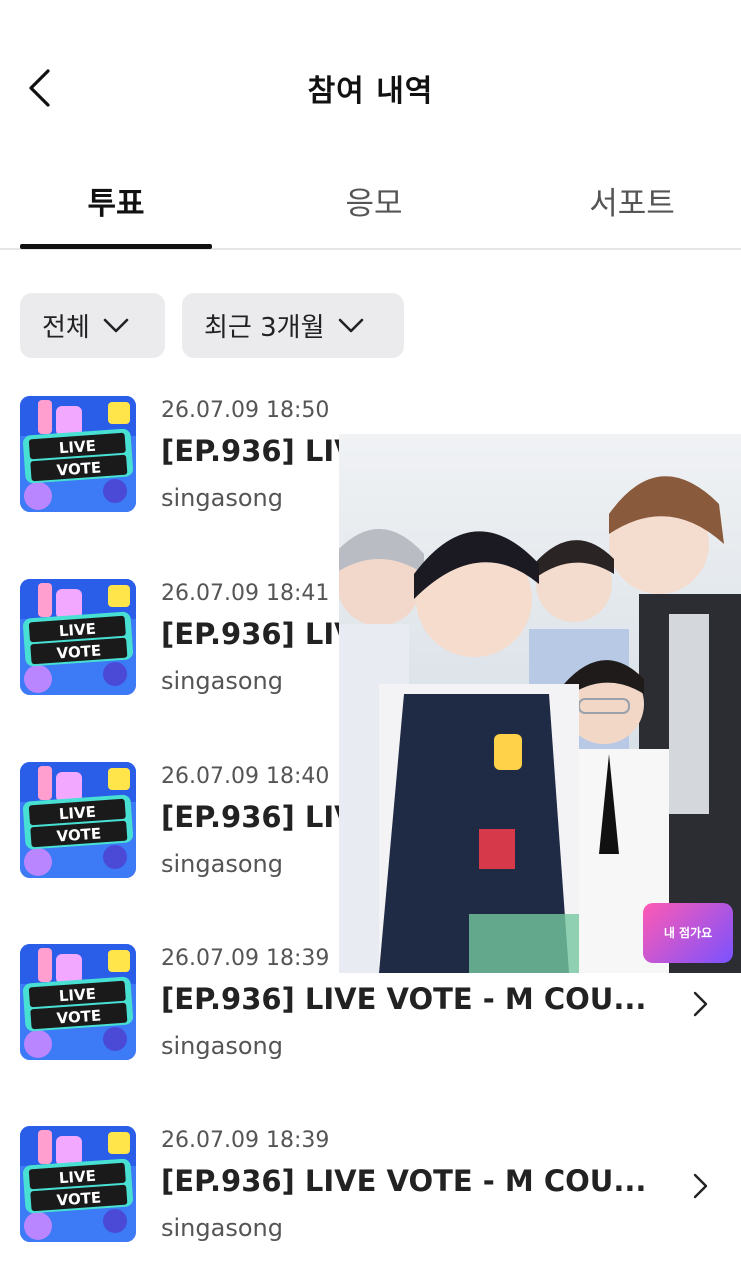  Describe the element at coordinates (66, 328) in the screenshot. I see `filter-type-label: 전체` at that location.